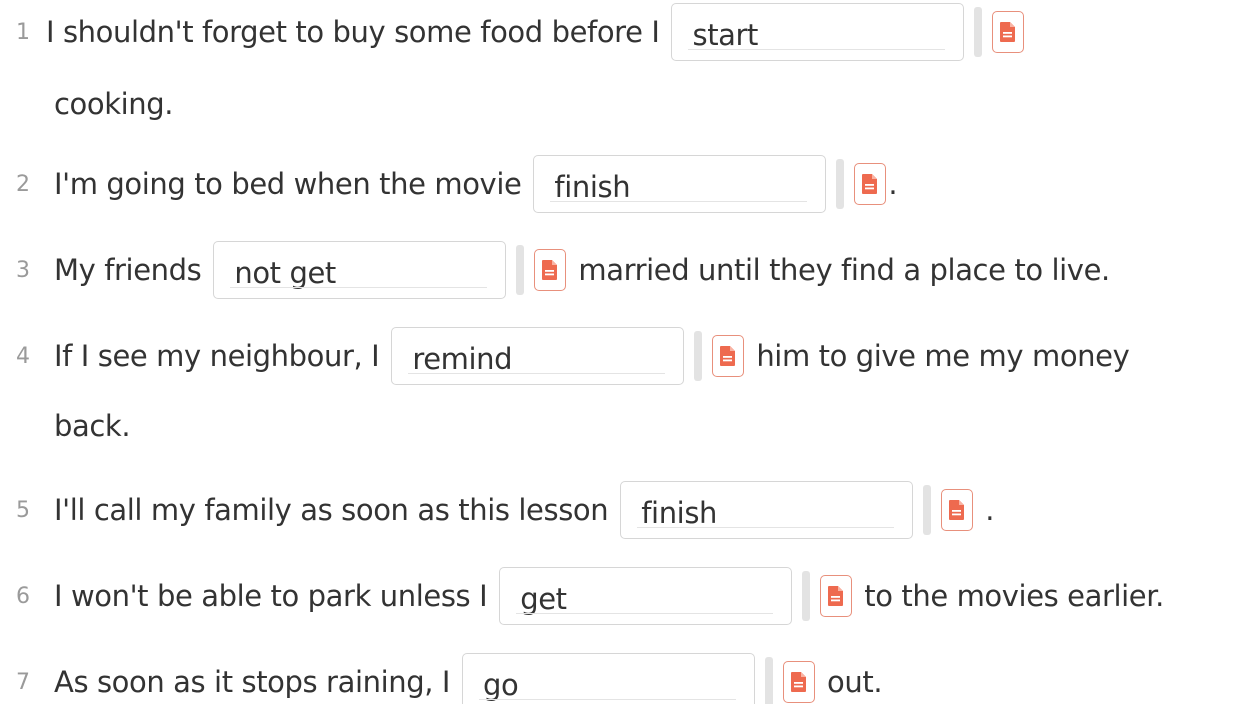 The width and height of the screenshot is (1255, 704). I want to click on item-number: 4, so click(23, 356).